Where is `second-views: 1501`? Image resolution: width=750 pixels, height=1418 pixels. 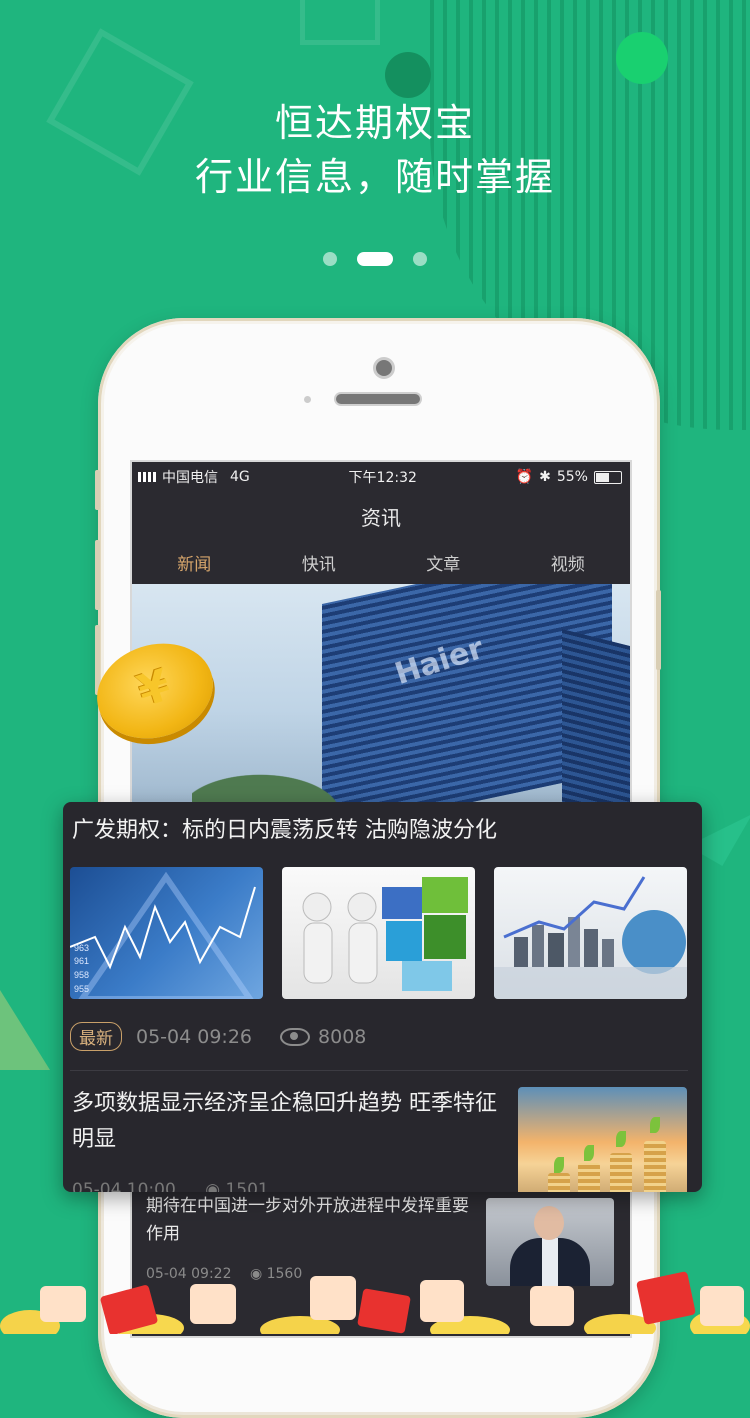 second-views: 1501 is located at coordinates (247, 1186).